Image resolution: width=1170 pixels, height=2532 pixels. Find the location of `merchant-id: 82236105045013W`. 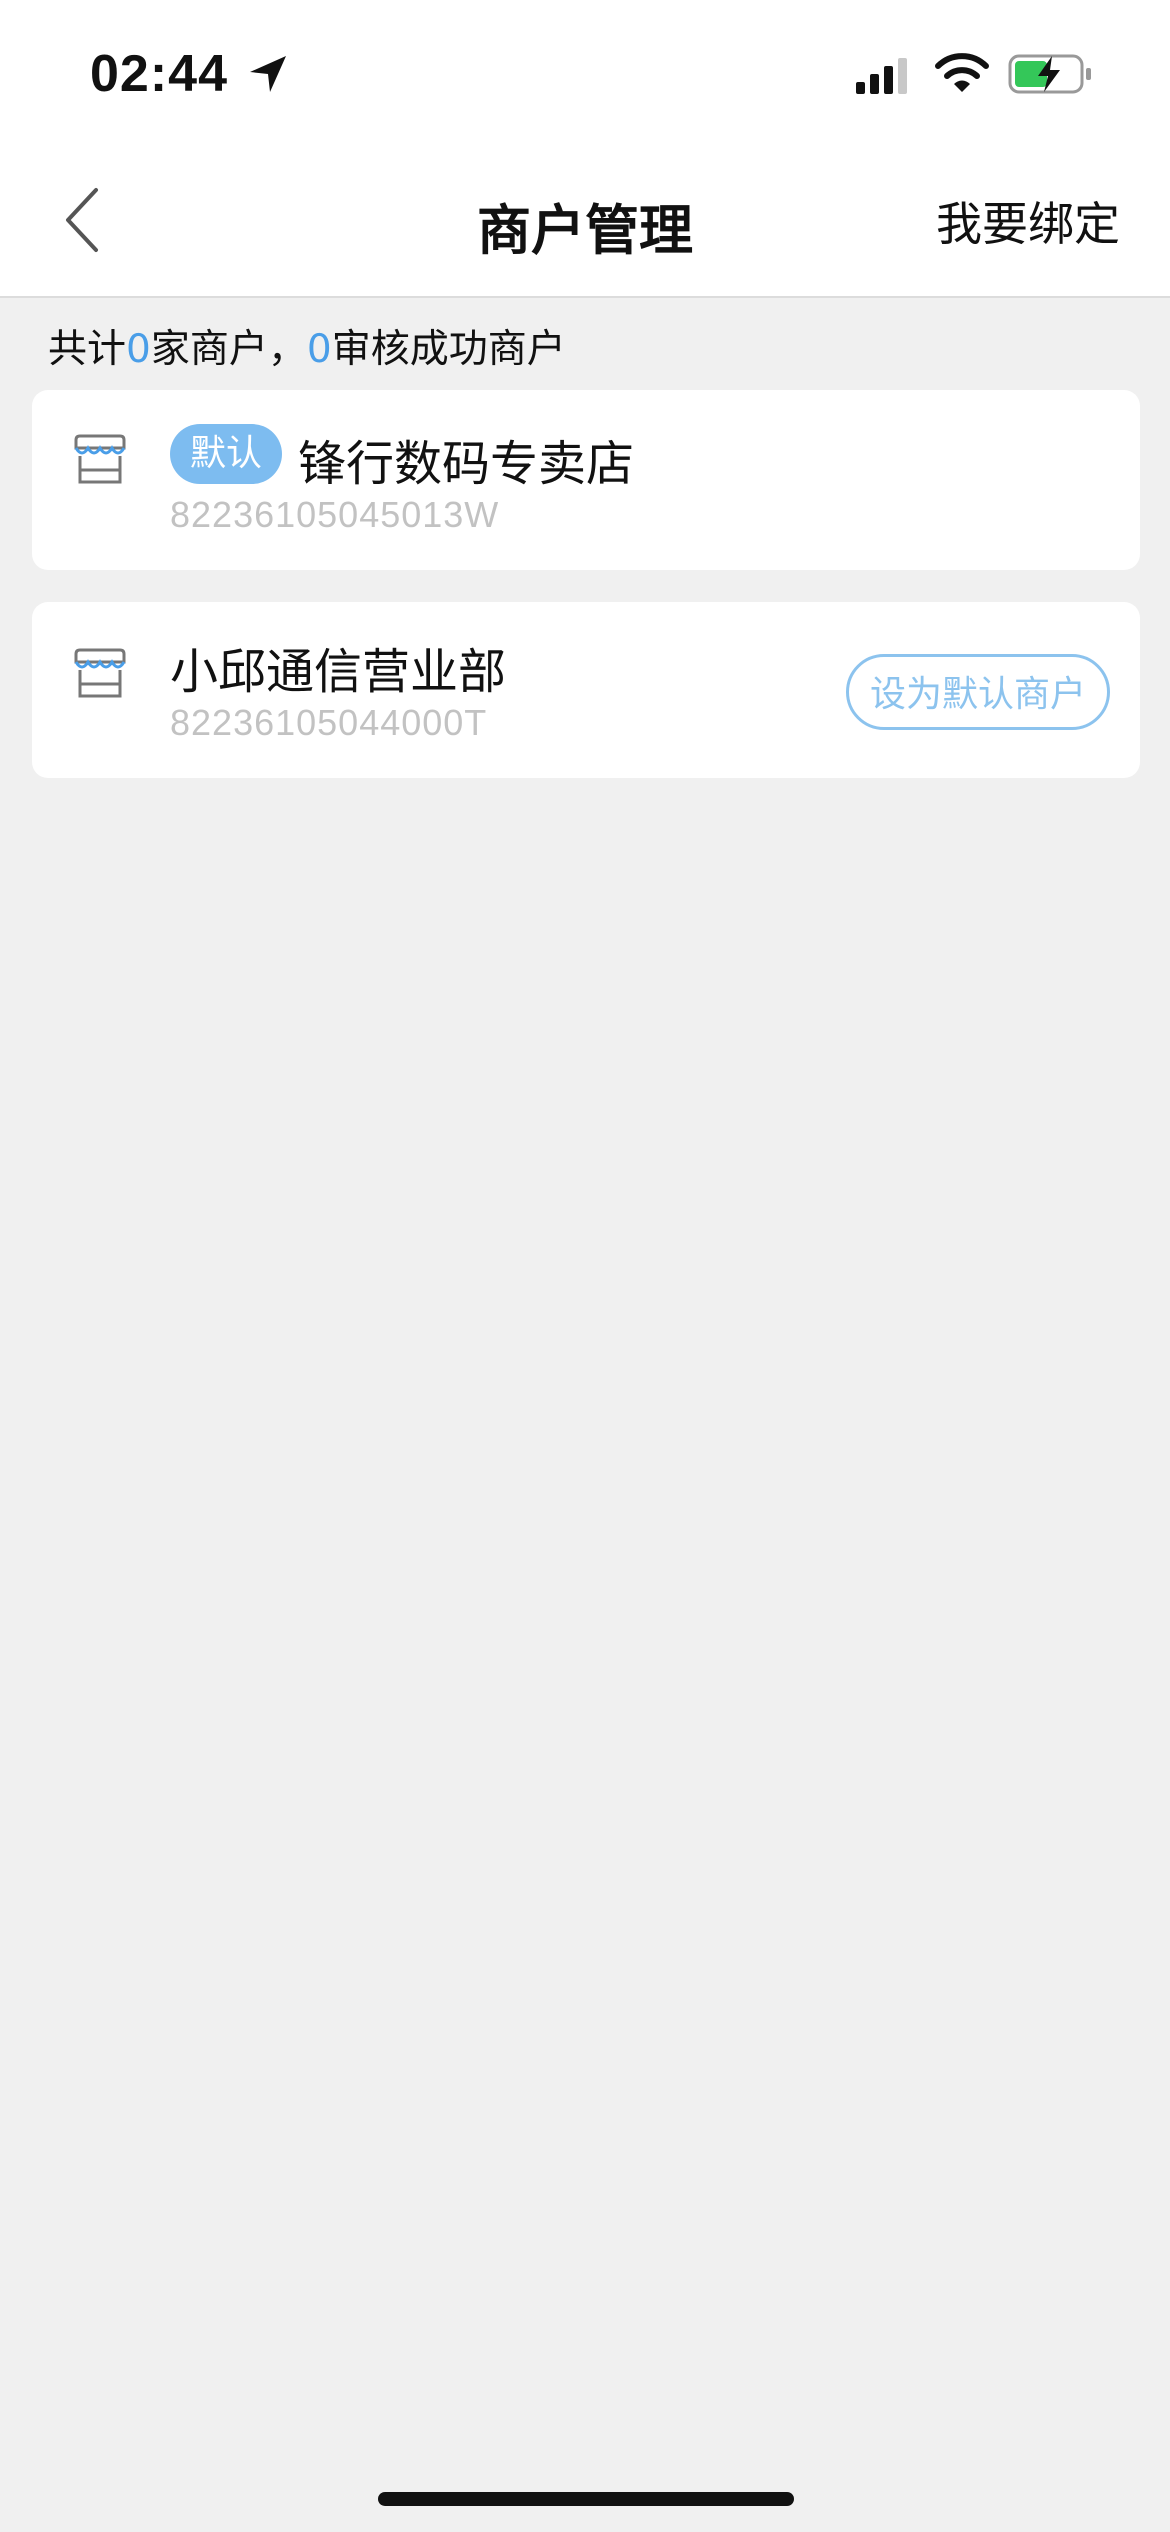

merchant-id: 82236105045013W is located at coordinates (335, 514).